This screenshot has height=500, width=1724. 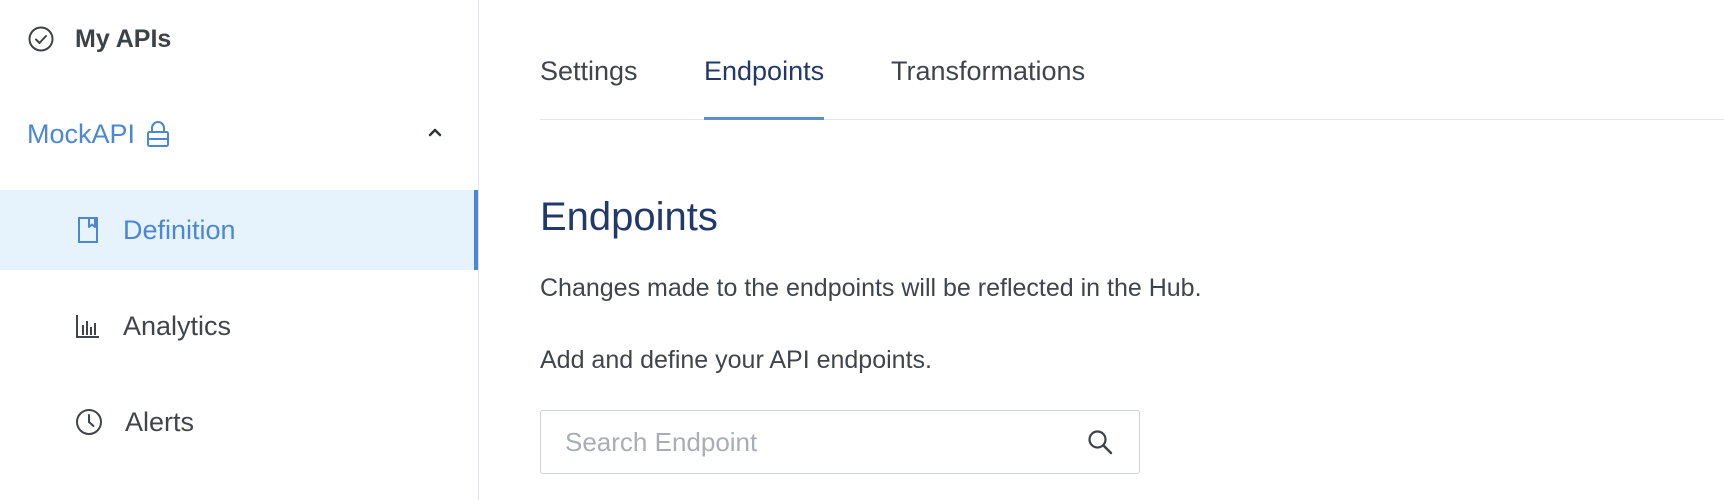 What do you see at coordinates (736, 360) in the screenshot?
I see `endpoints-instructions: Add and define your API endpoints.` at bounding box center [736, 360].